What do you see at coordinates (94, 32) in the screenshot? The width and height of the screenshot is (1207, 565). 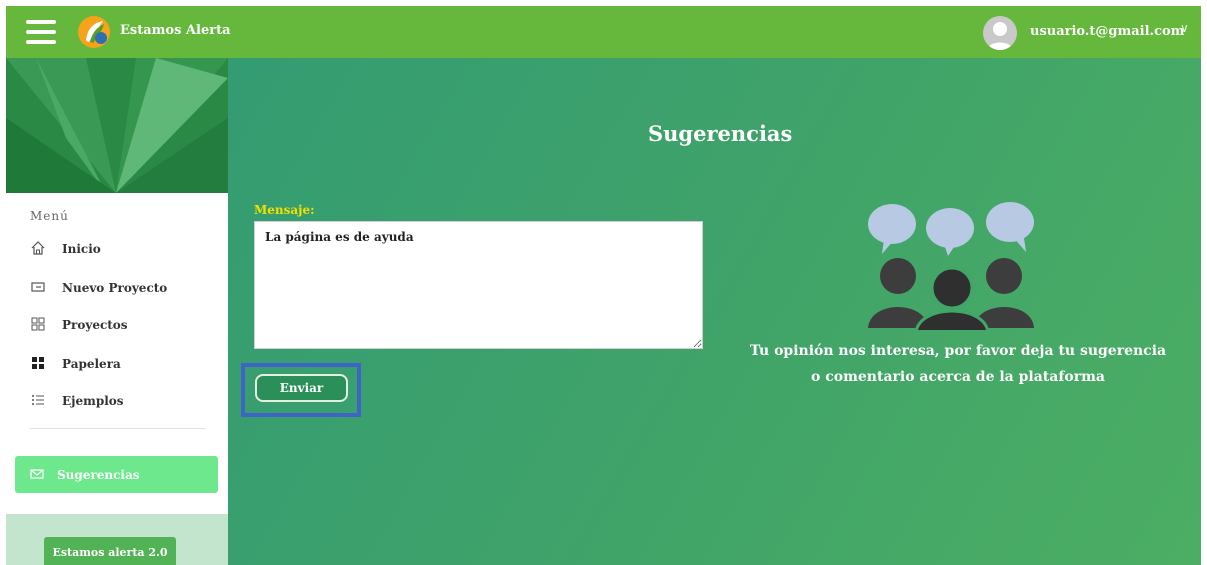 I see `app-logo` at bounding box center [94, 32].